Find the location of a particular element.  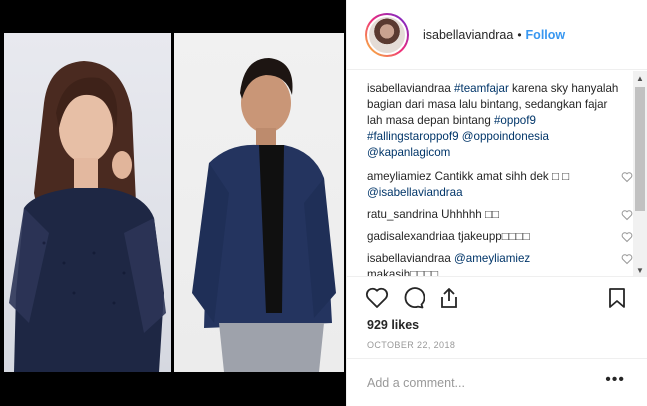

post-date: OCTOBER 22, 2018 is located at coordinates (411, 345).